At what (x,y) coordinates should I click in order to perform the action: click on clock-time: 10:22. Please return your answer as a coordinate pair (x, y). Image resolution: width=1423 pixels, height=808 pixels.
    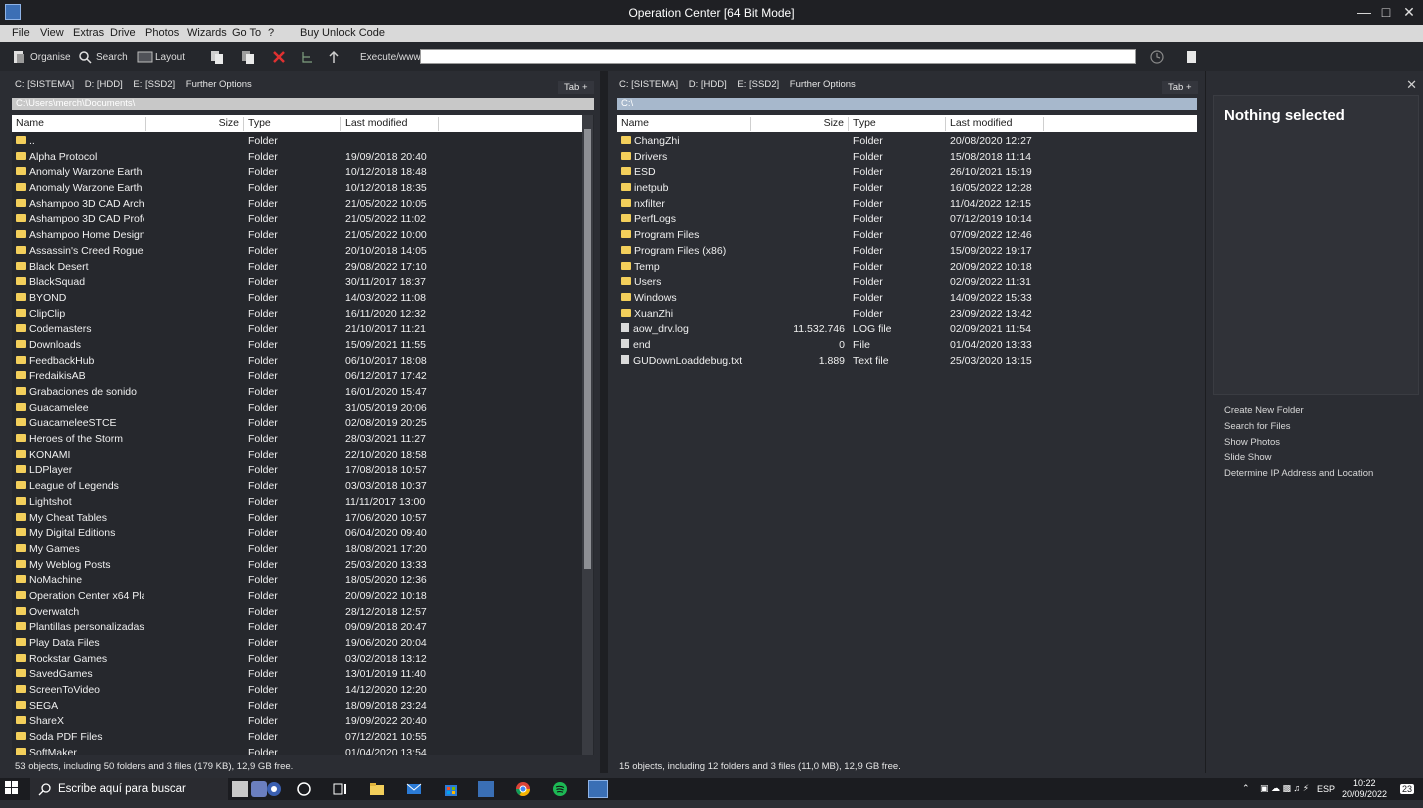
    Looking at the image, I should click on (1364, 783).